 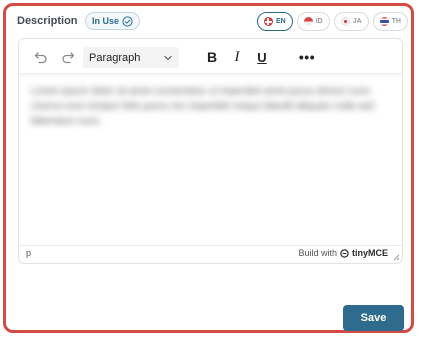 I want to click on lang-id-button: ID, so click(x=313, y=21).